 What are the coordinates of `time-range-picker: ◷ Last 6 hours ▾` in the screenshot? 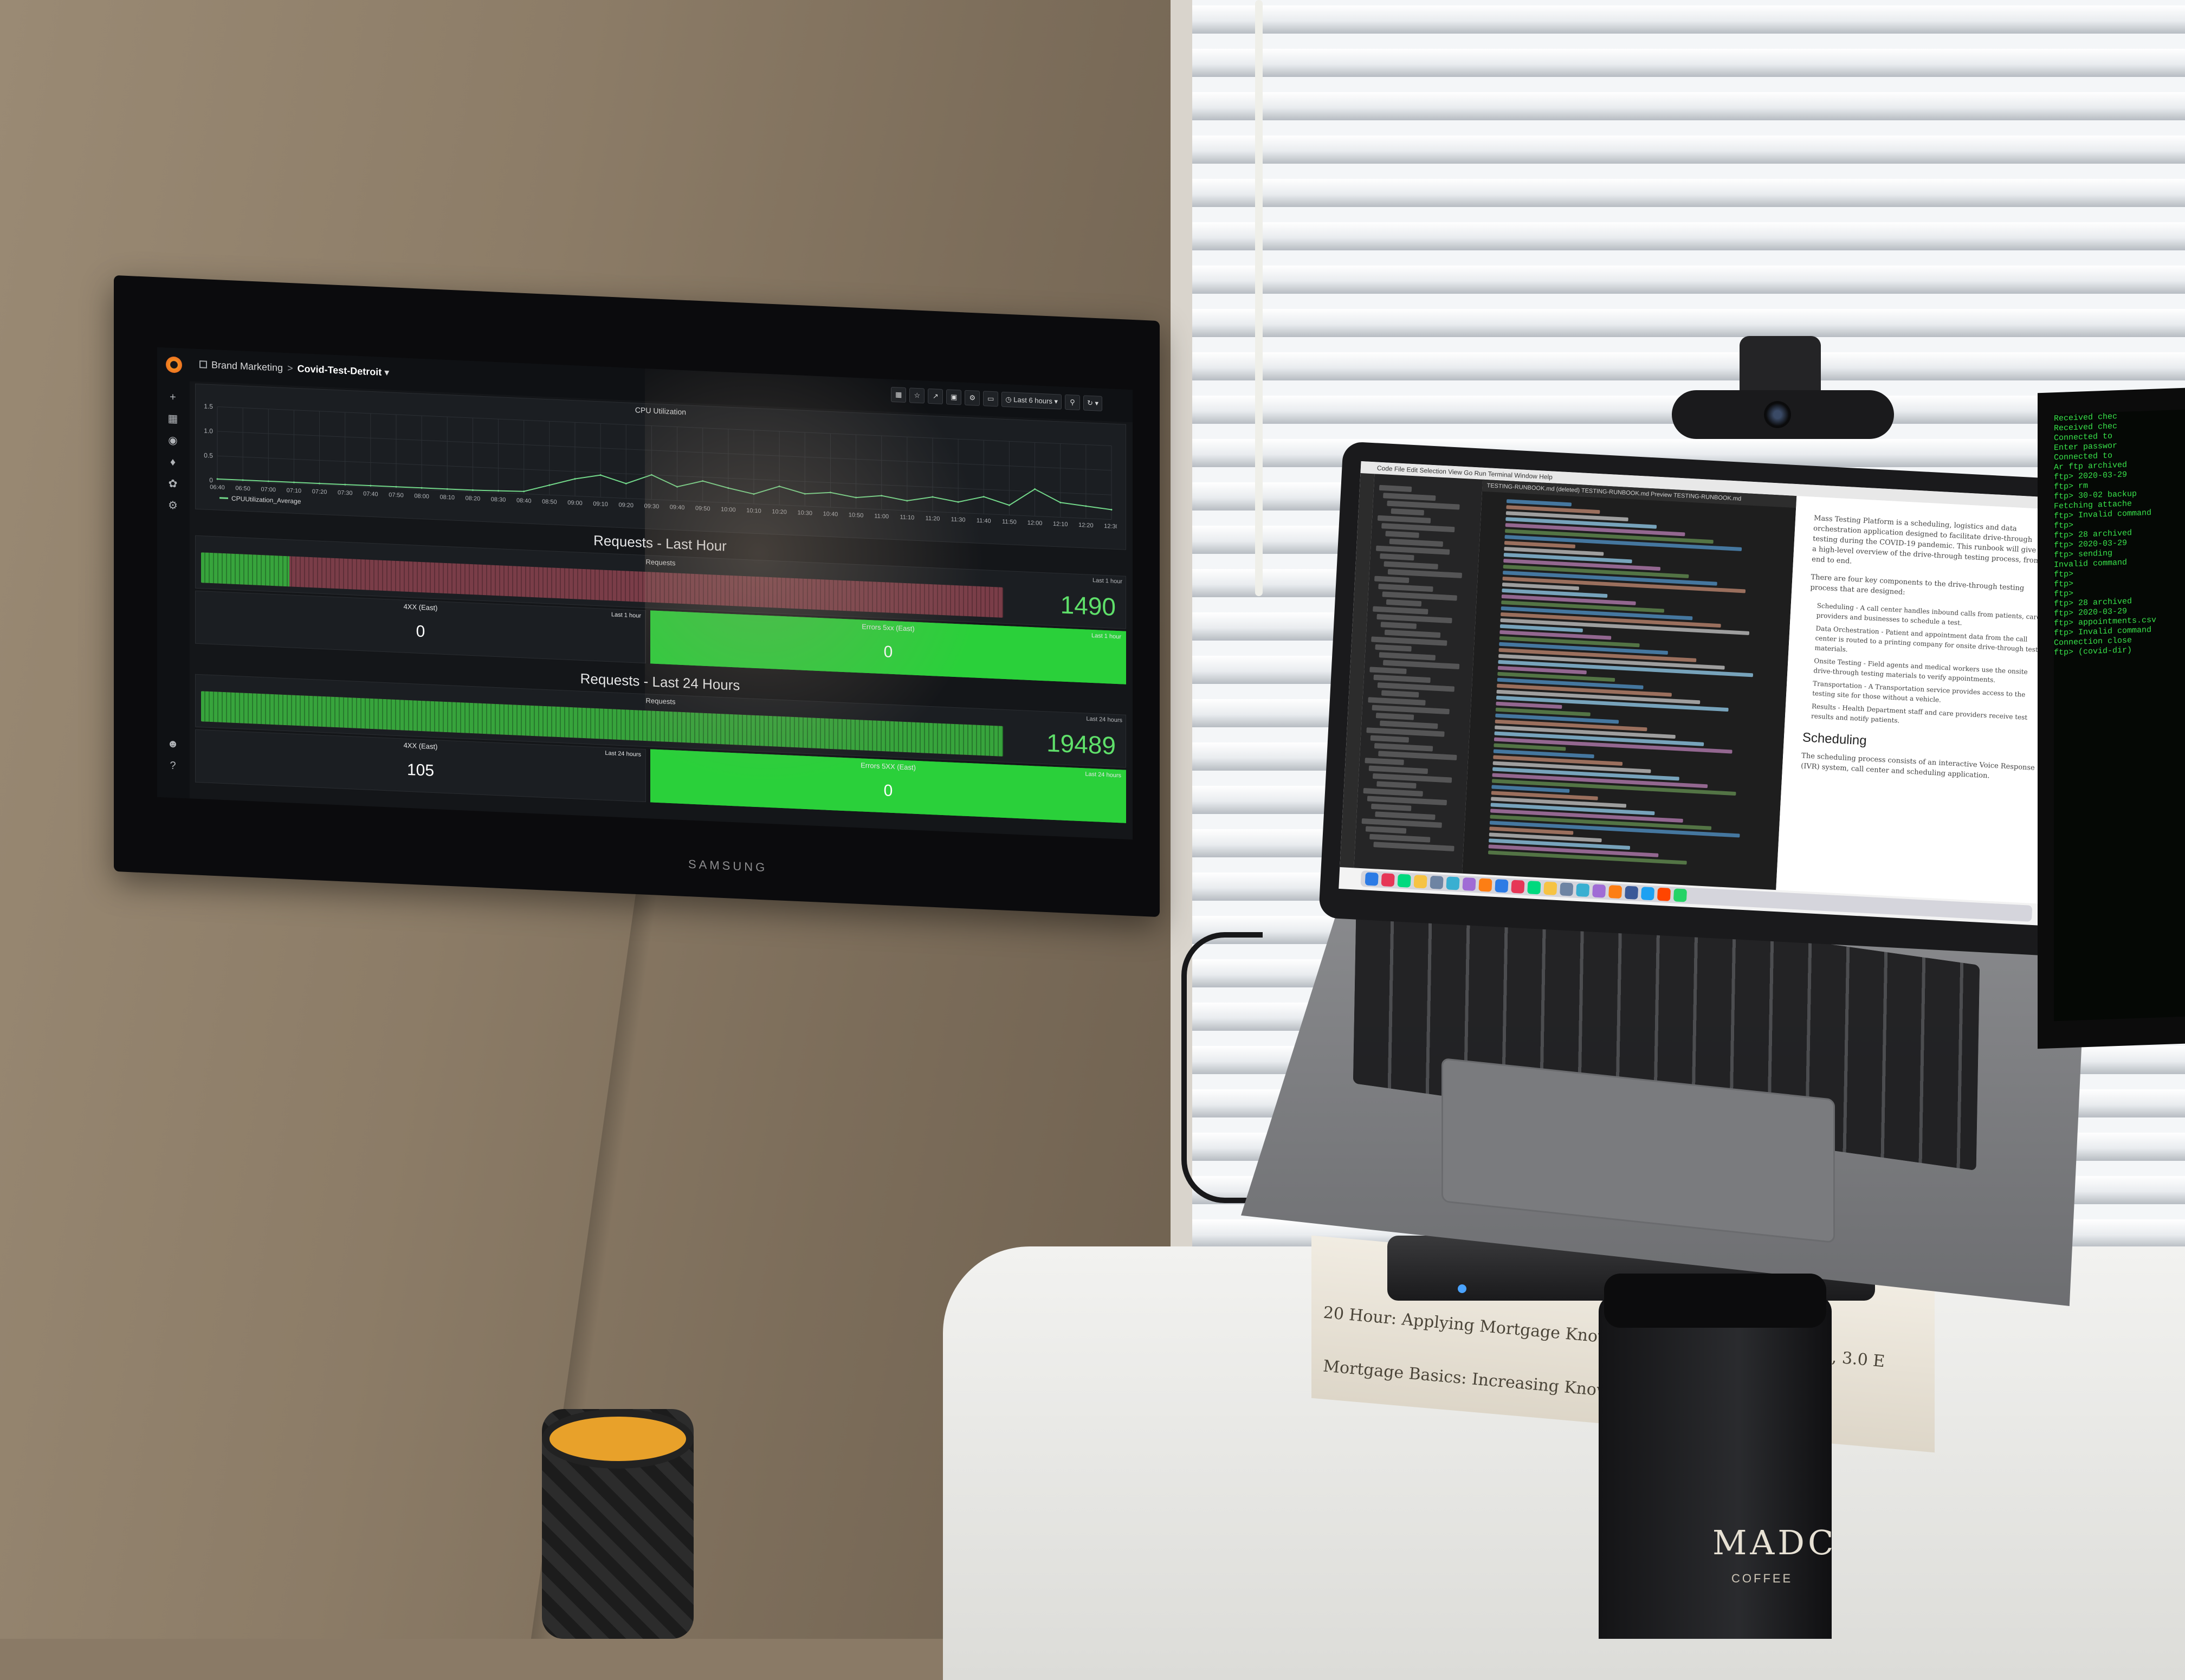 It's located at (1032, 401).